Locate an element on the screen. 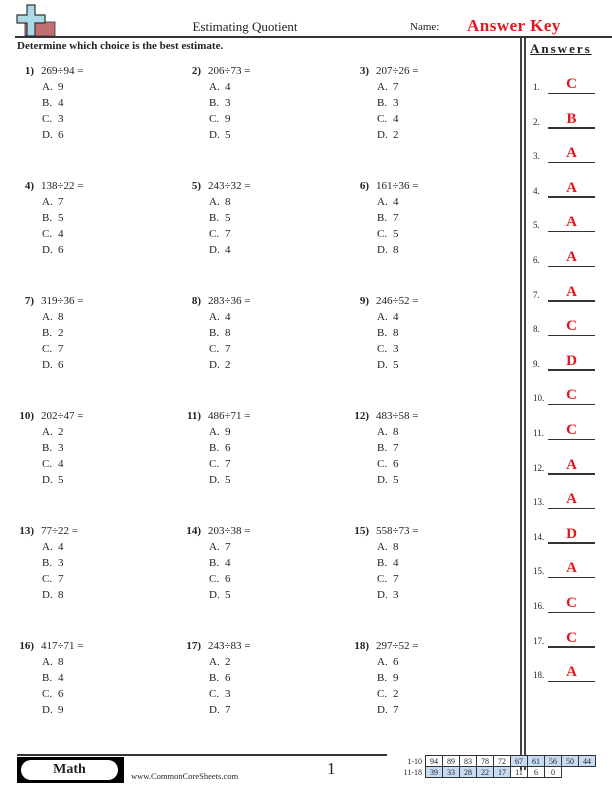 Image resolution: width=612 pixels, height=792 pixels. problem-expression: 283÷36 = is located at coordinates (229, 301).